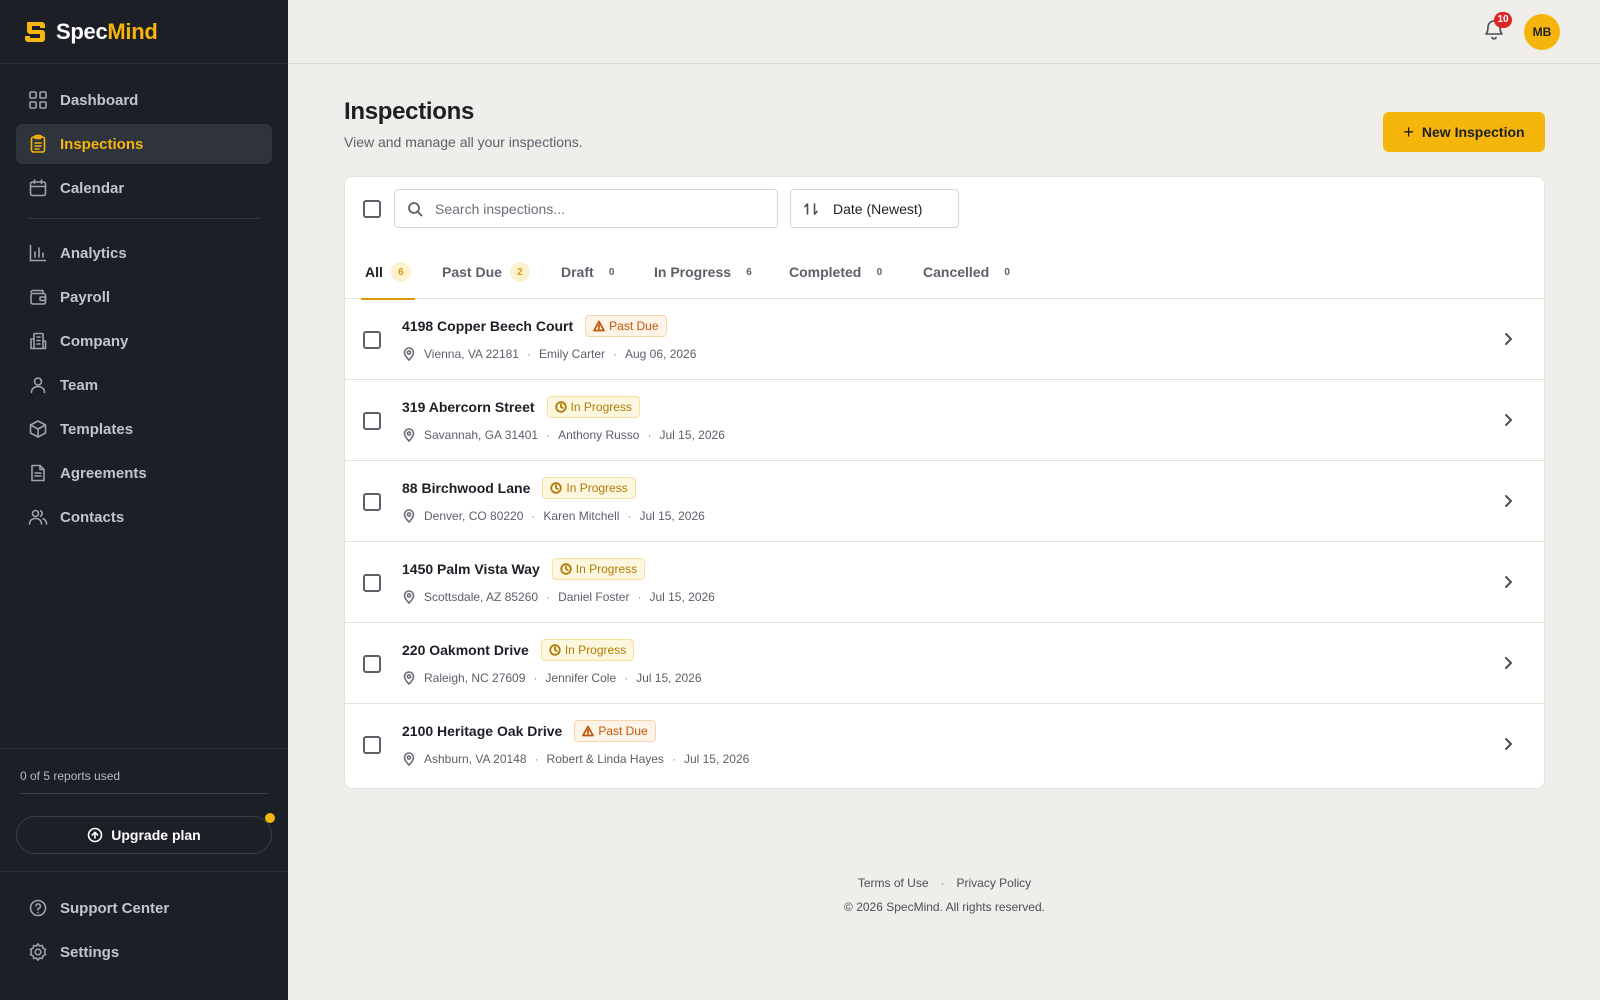 This screenshot has width=1600, height=1000. Describe the element at coordinates (38, 952) in the screenshot. I see `gear-icon` at that location.